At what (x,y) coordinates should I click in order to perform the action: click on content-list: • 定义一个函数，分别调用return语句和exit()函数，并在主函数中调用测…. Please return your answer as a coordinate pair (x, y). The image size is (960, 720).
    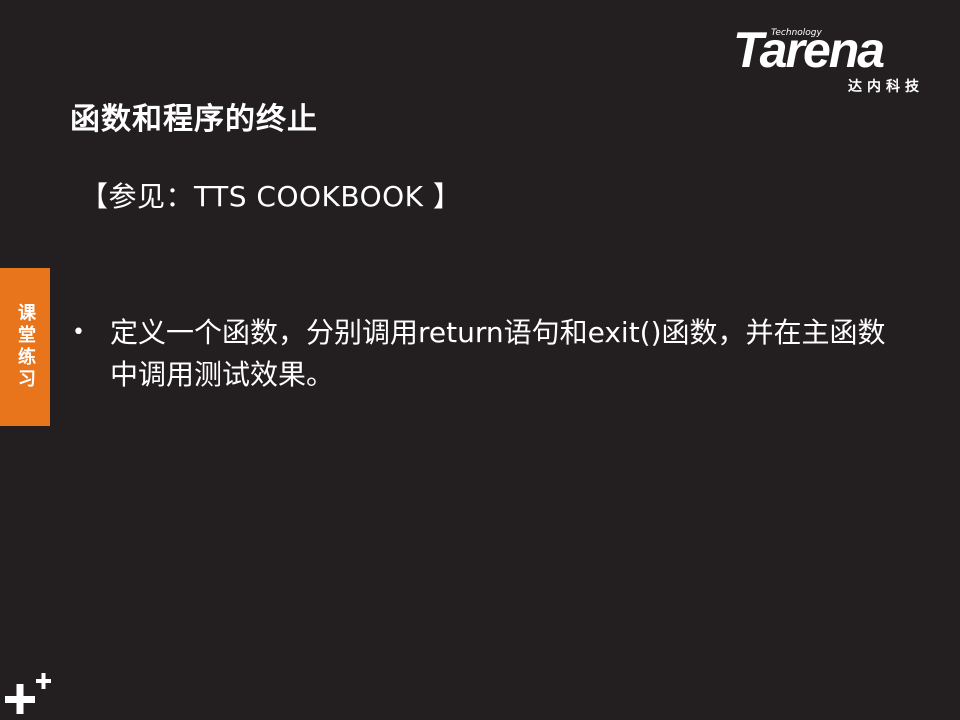
    Looking at the image, I should click on (487, 354).